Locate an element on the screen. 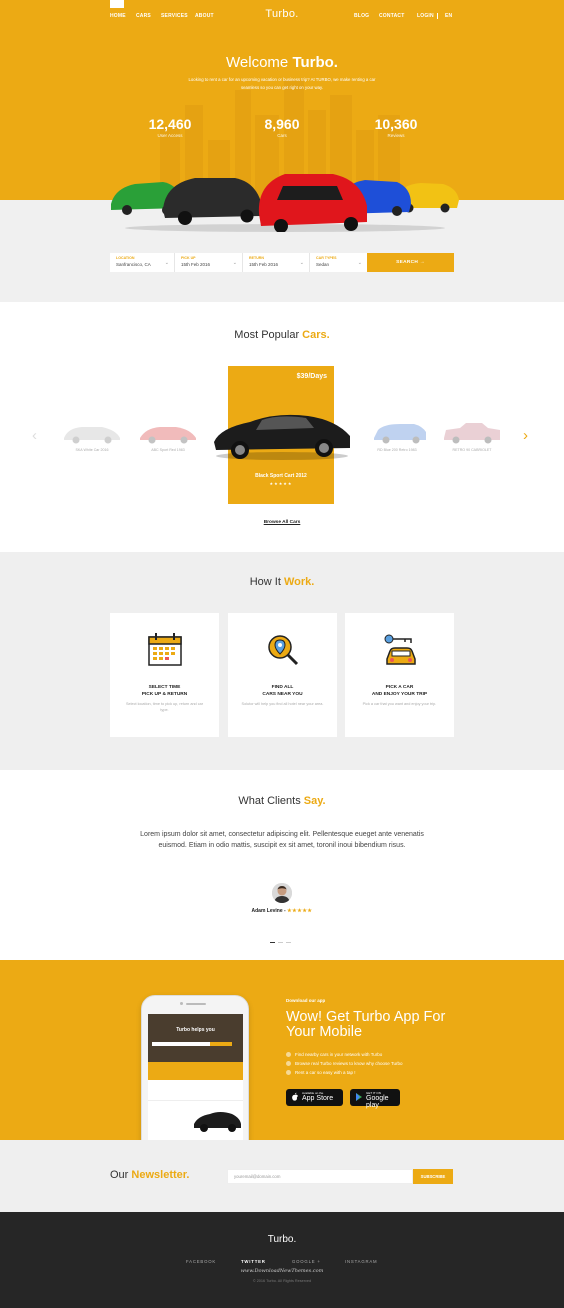  logo-mark is located at coordinates (117, 4).